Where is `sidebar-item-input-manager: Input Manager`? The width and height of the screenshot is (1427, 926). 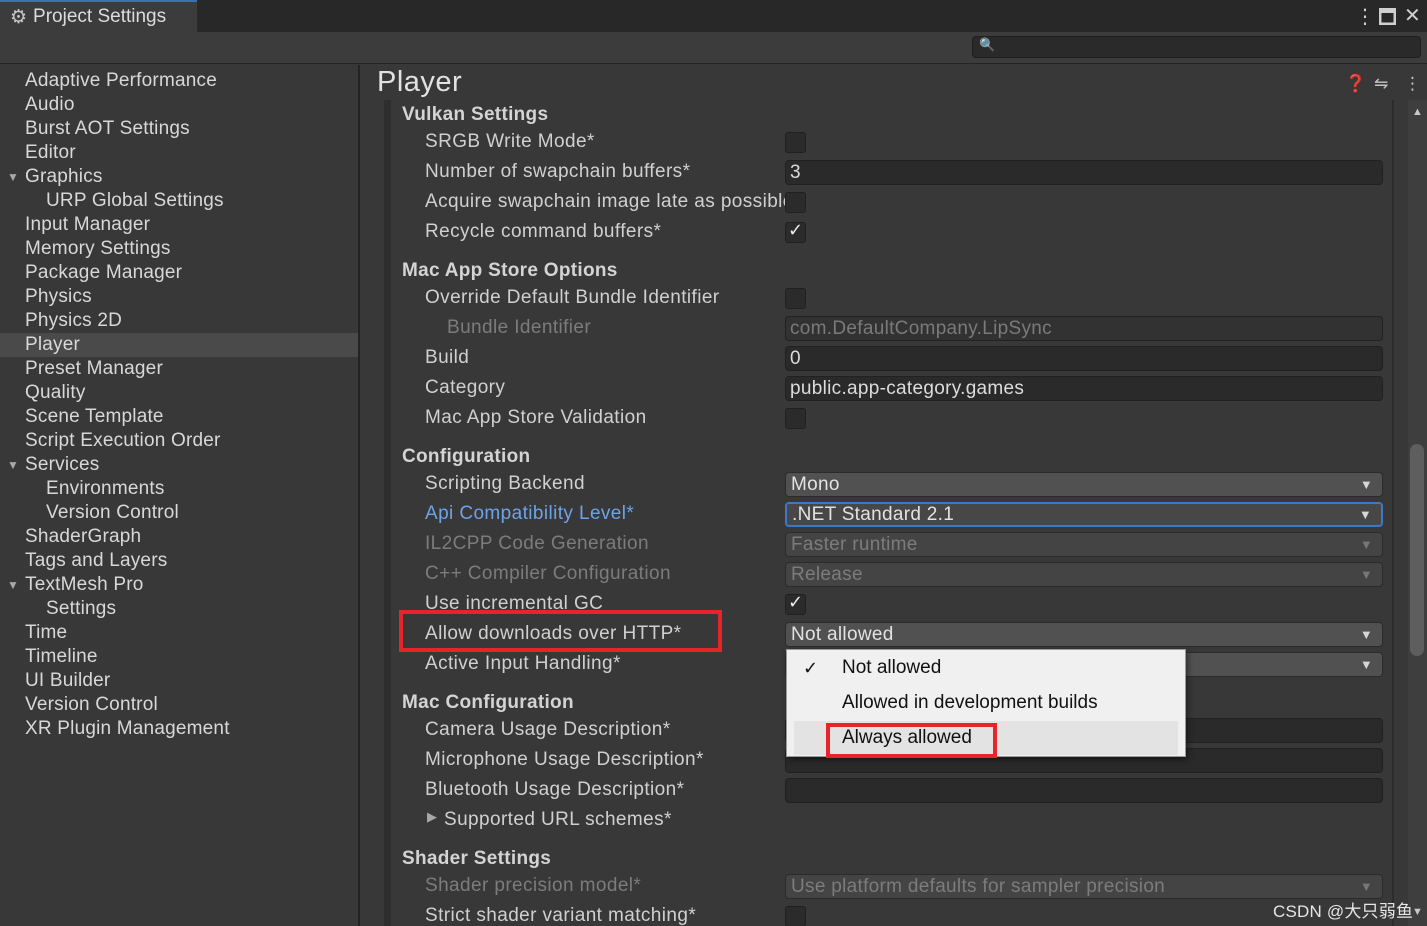 sidebar-item-input-manager: Input Manager is located at coordinates (87, 225).